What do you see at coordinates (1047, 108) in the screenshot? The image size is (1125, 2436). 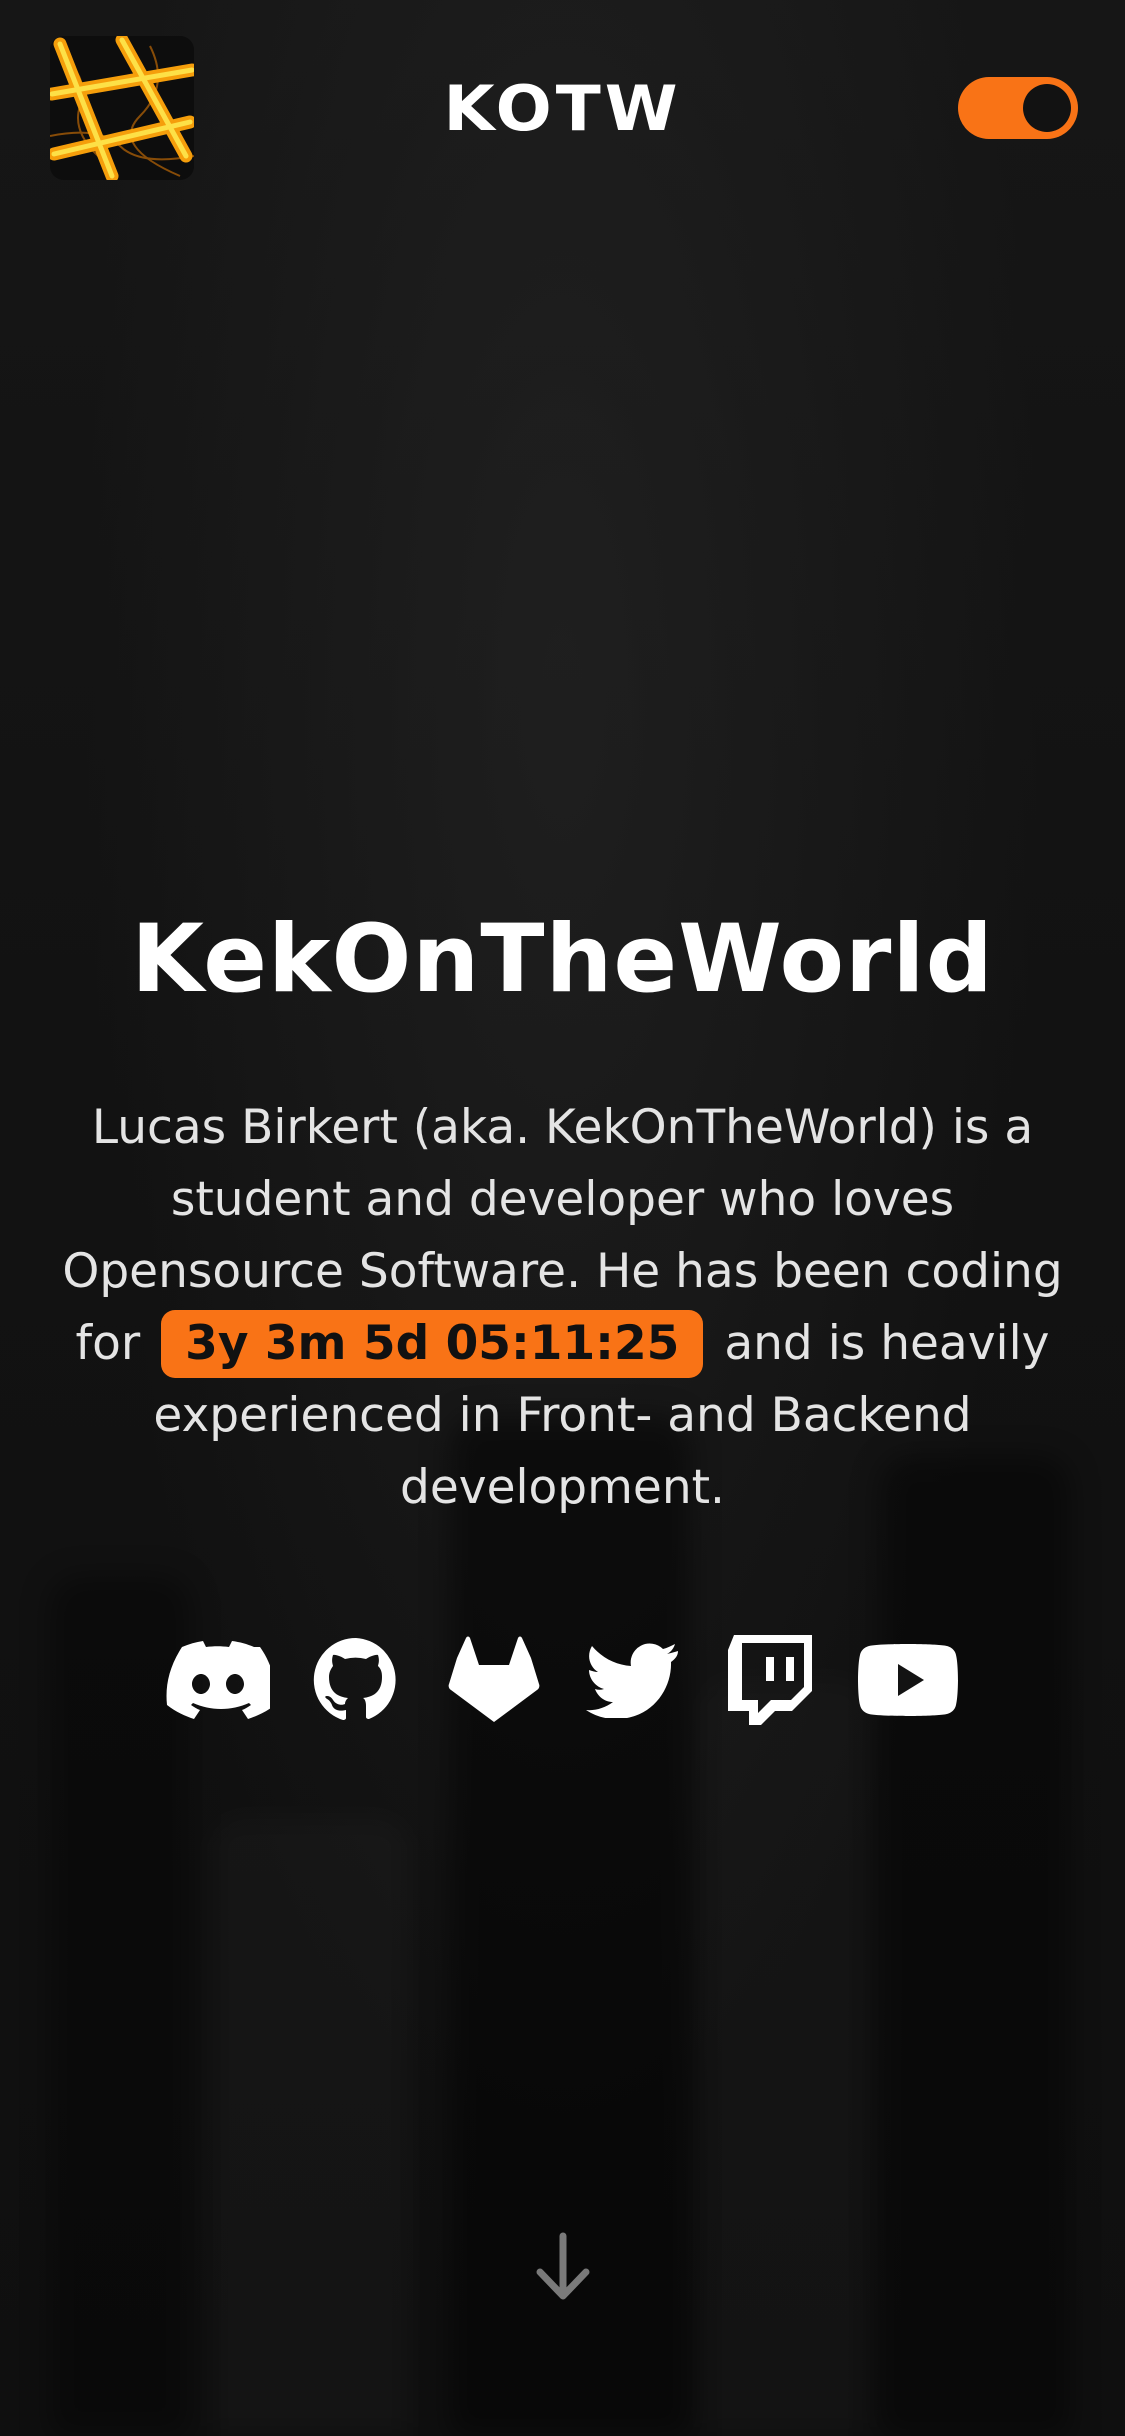 I see `toggle-knob` at bounding box center [1047, 108].